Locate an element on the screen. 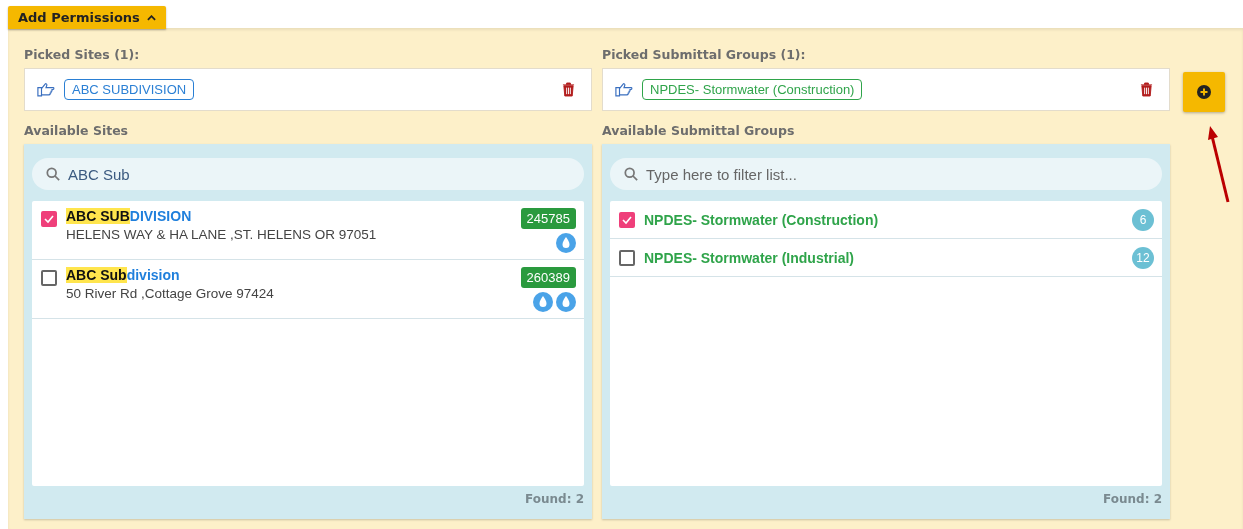 The width and height of the screenshot is (1243, 529). site-id-badge: 245785 is located at coordinates (548, 218).